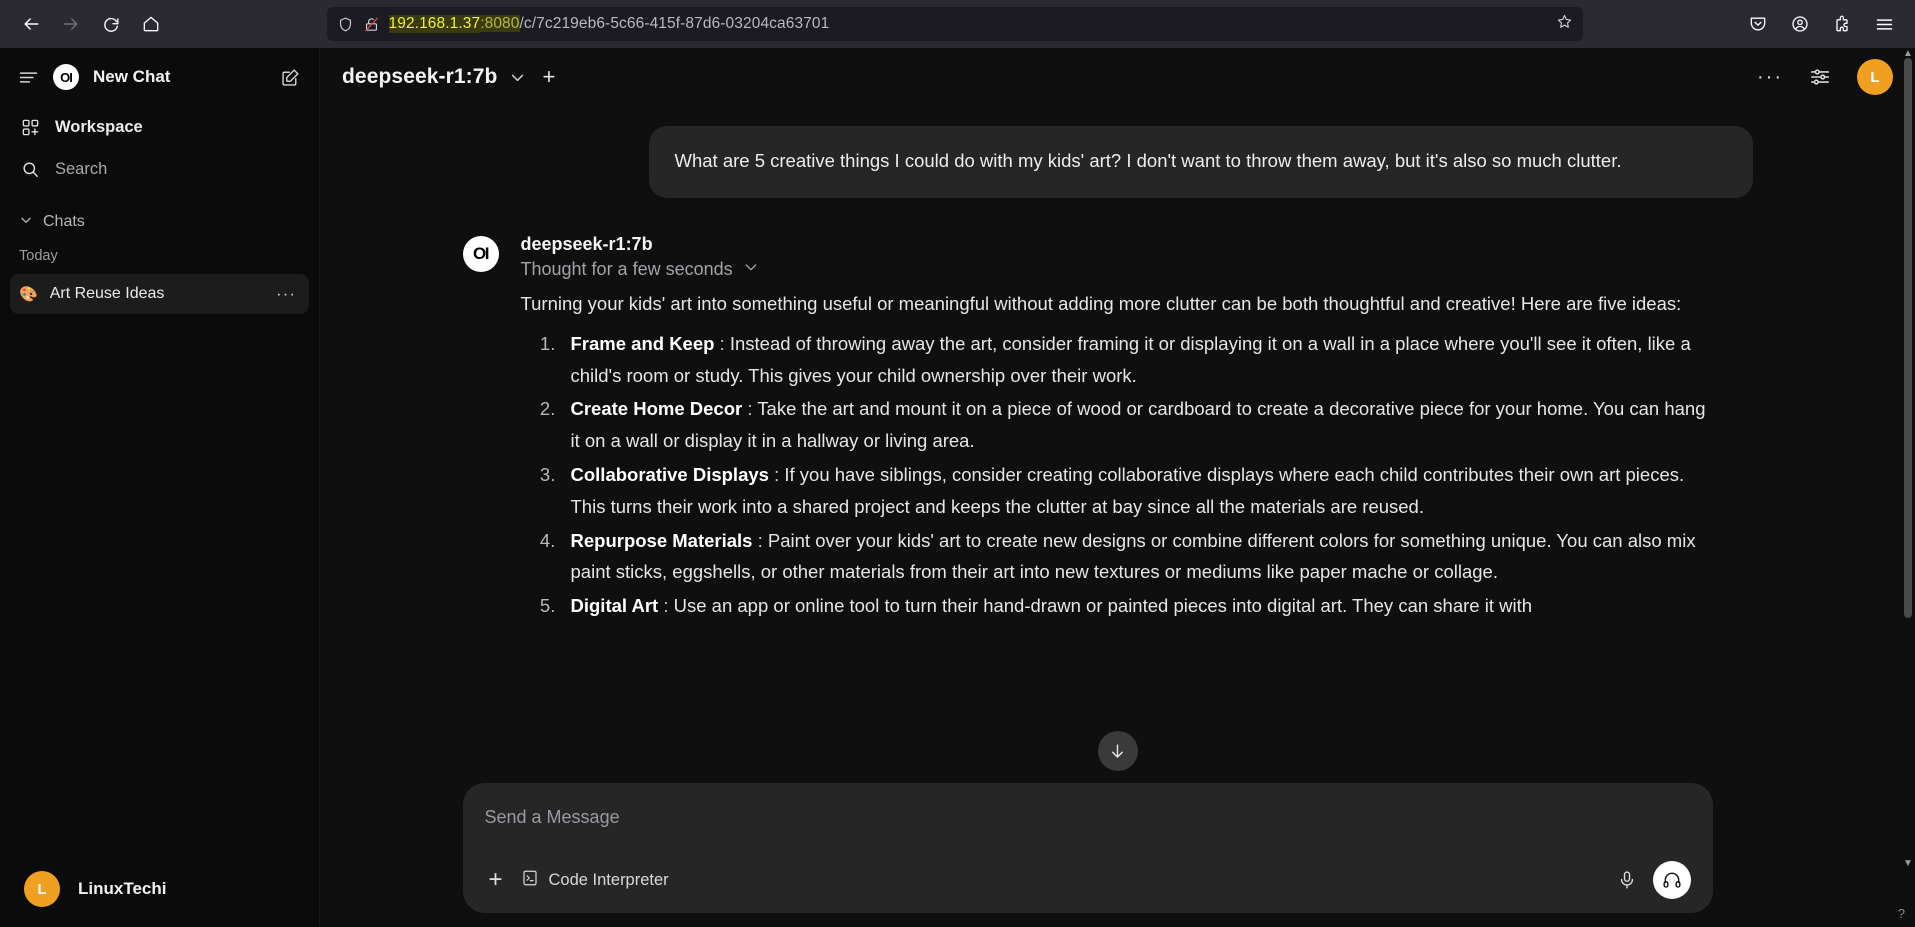  I want to click on avatar: L, so click(42, 889).